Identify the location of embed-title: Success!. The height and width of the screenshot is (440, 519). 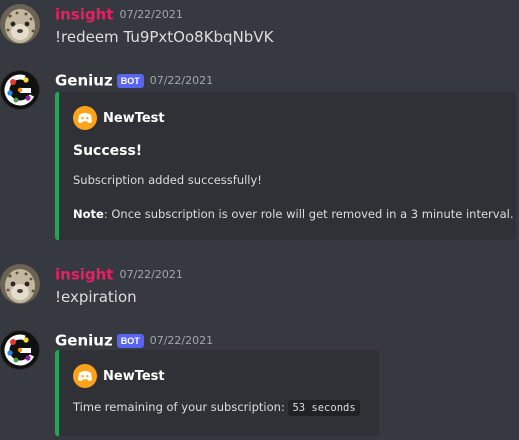
(108, 151).